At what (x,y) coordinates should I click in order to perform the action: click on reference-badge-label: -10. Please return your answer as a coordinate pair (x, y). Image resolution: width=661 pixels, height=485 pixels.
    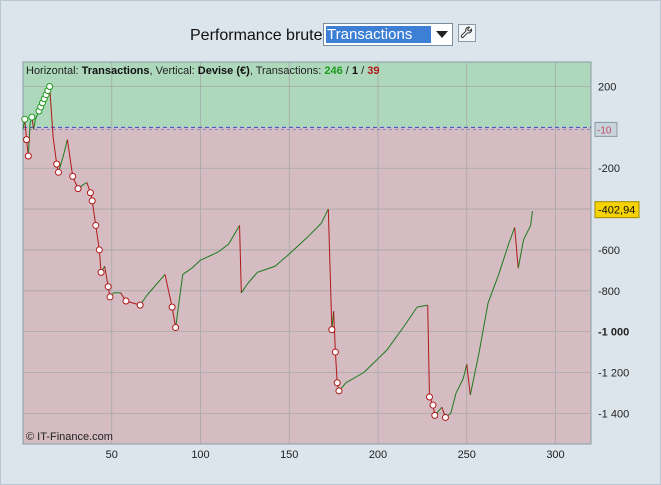
    Looking at the image, I should click on (604, 130).